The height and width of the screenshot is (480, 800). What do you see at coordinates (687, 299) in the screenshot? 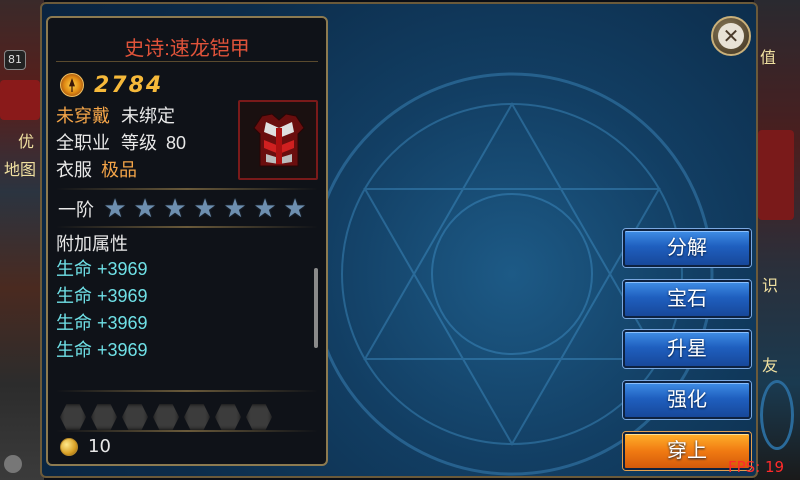
I see `gem-button: 宝石` at bounding box center [687, 299].